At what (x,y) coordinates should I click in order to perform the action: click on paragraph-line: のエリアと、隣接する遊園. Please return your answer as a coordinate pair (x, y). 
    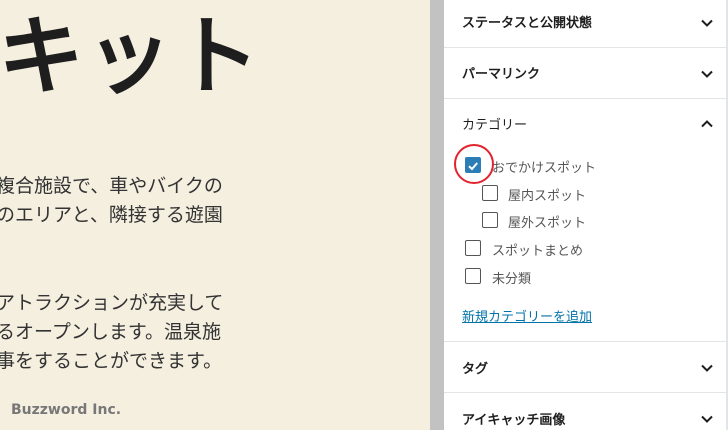
    Looking at the image, I should click on (111, 215).